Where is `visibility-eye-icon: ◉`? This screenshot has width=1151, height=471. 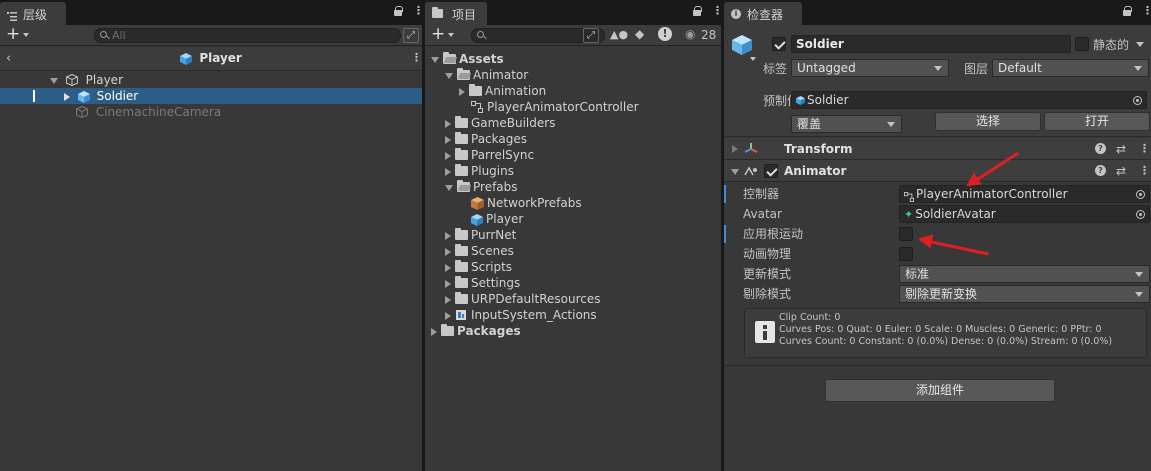 visibility-eye-icon: ◉ is located at coordinates (690, 34).